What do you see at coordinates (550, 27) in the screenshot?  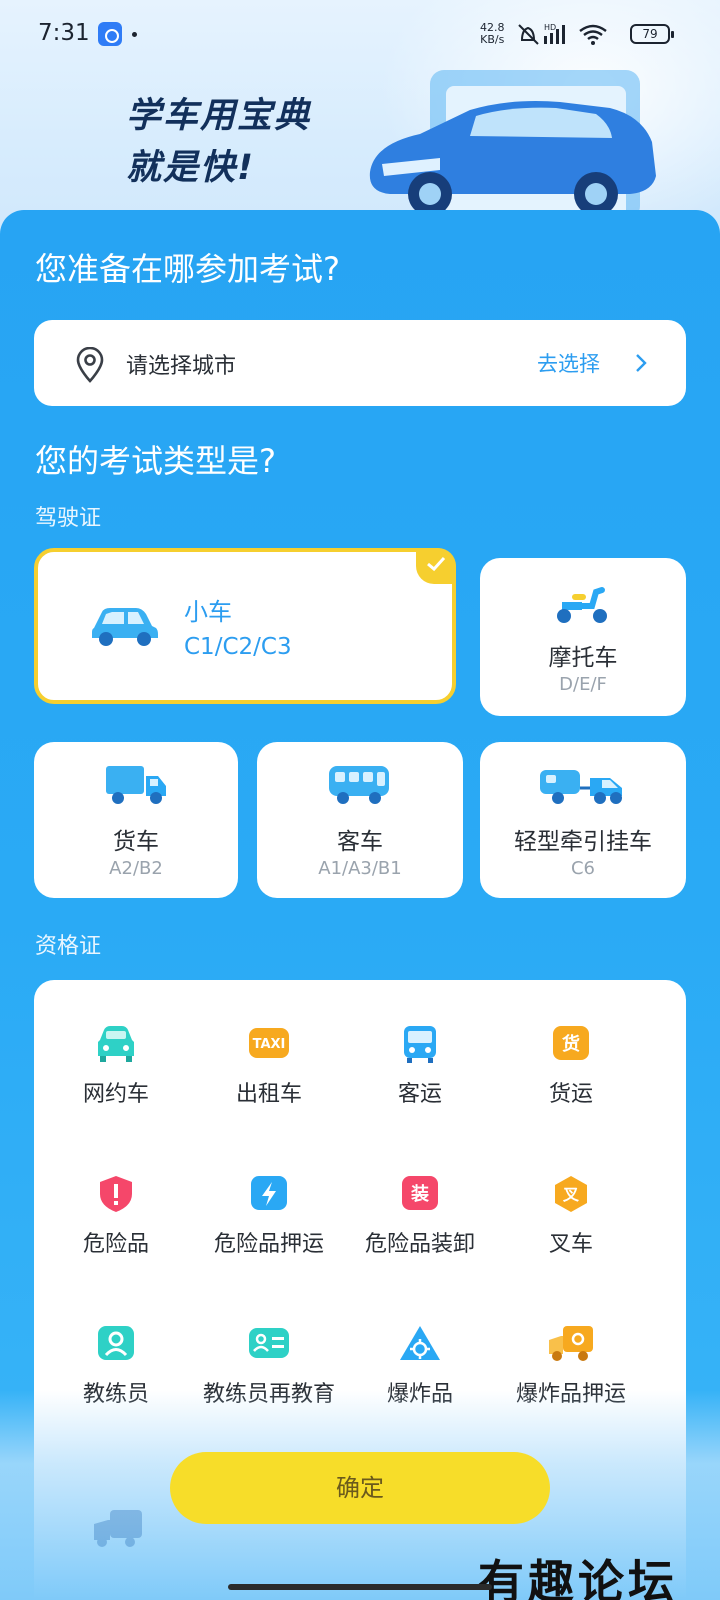 I see `svg-text: HD` at bounding box center [550, 27].